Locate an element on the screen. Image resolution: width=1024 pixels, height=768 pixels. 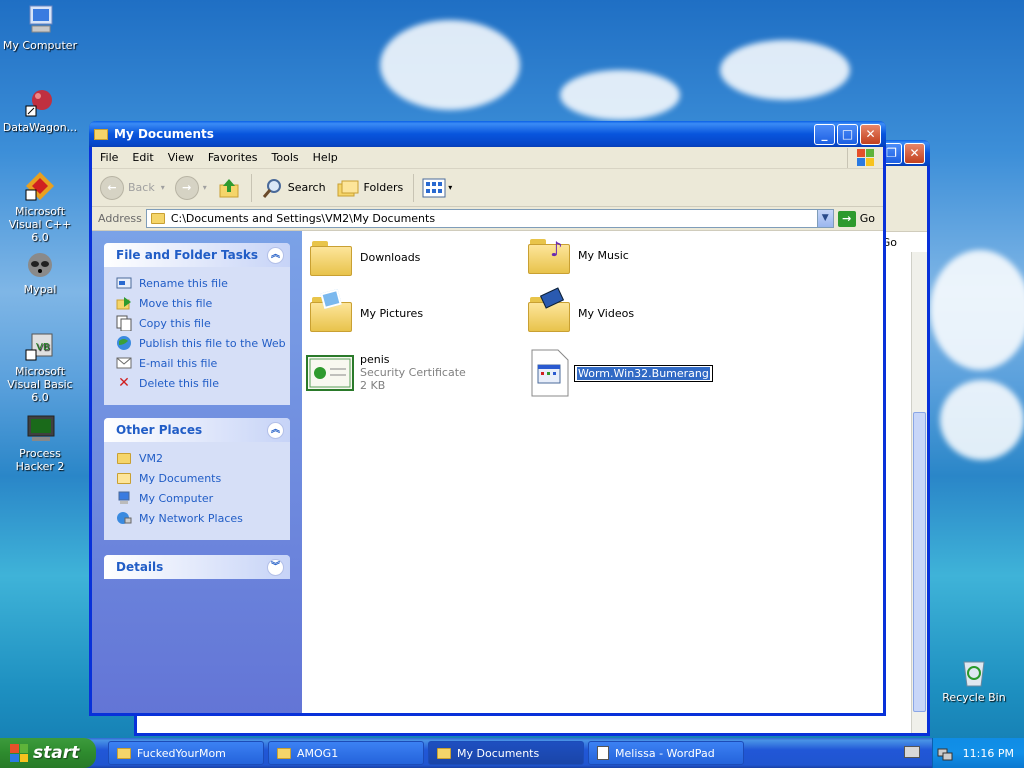
forward-arrow-icon: → is located at coordinates (186, 187).